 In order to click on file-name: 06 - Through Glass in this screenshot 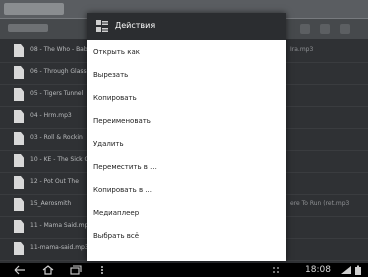, I will do `click(58, 71)`.